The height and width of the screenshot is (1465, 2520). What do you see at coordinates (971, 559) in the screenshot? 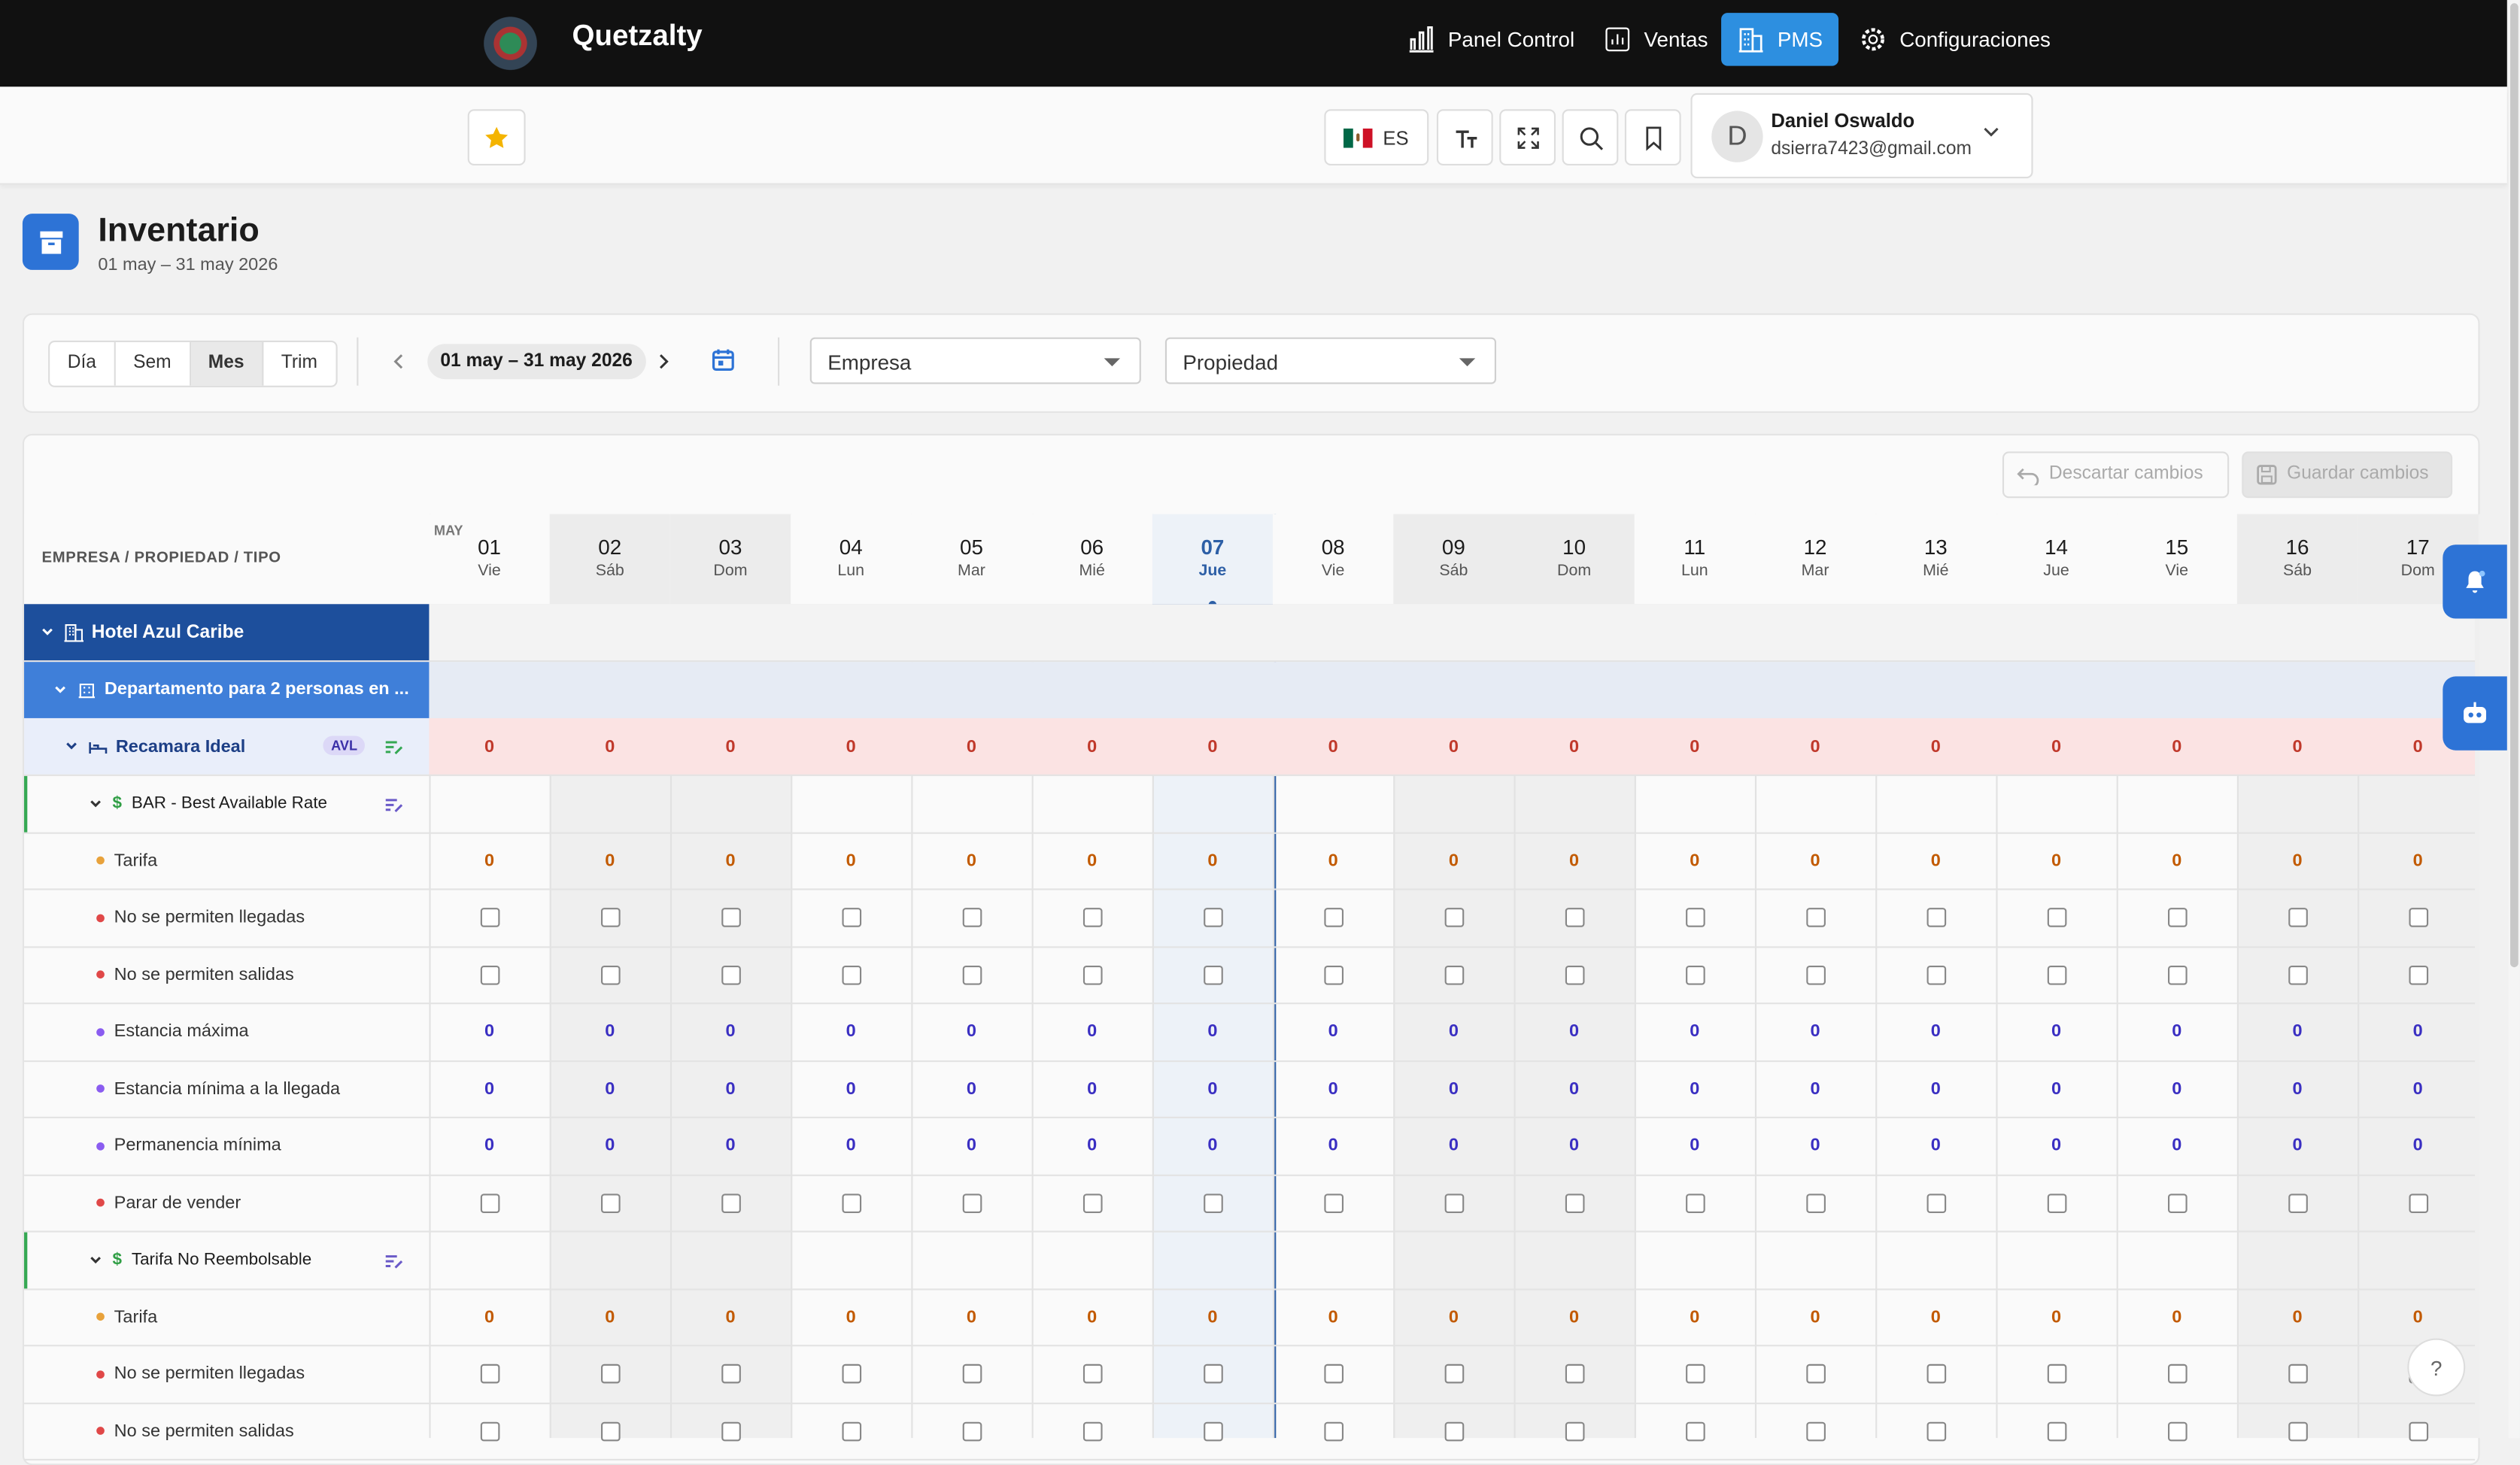
I see `day-header: 05 Mar` at bounding box center [971, 559].